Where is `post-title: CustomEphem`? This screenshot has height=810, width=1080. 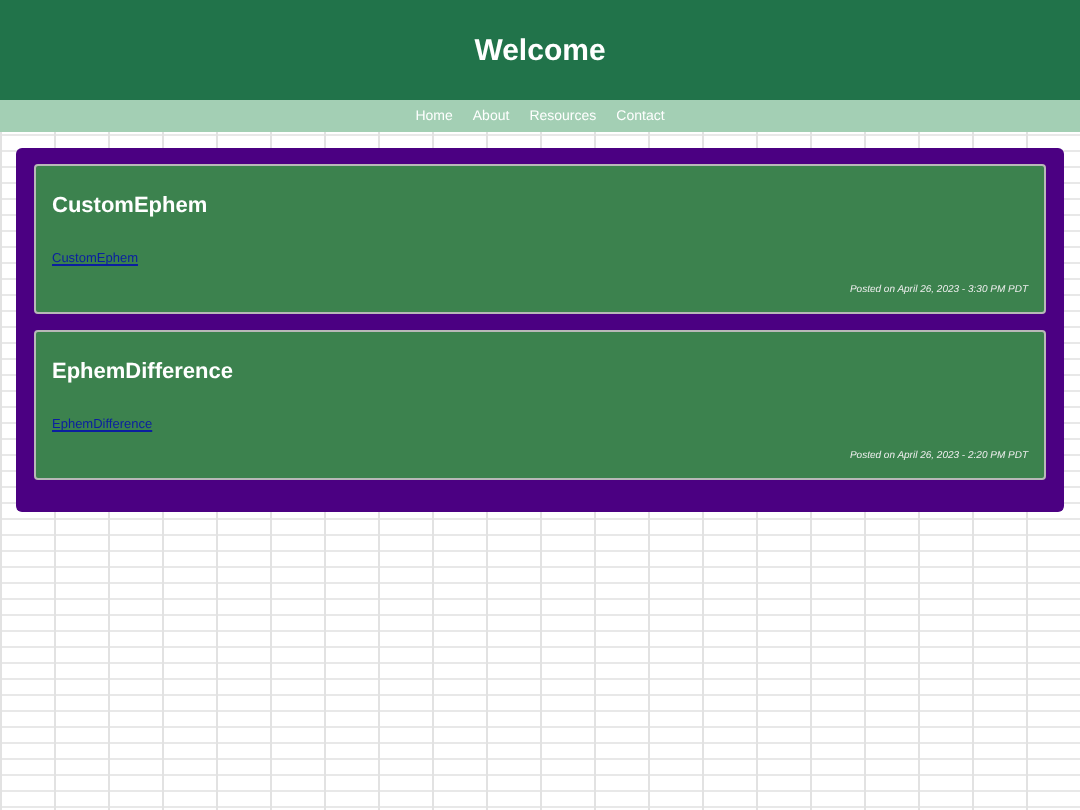 post-title: CustomEphem is located at coordinates (131, 206).